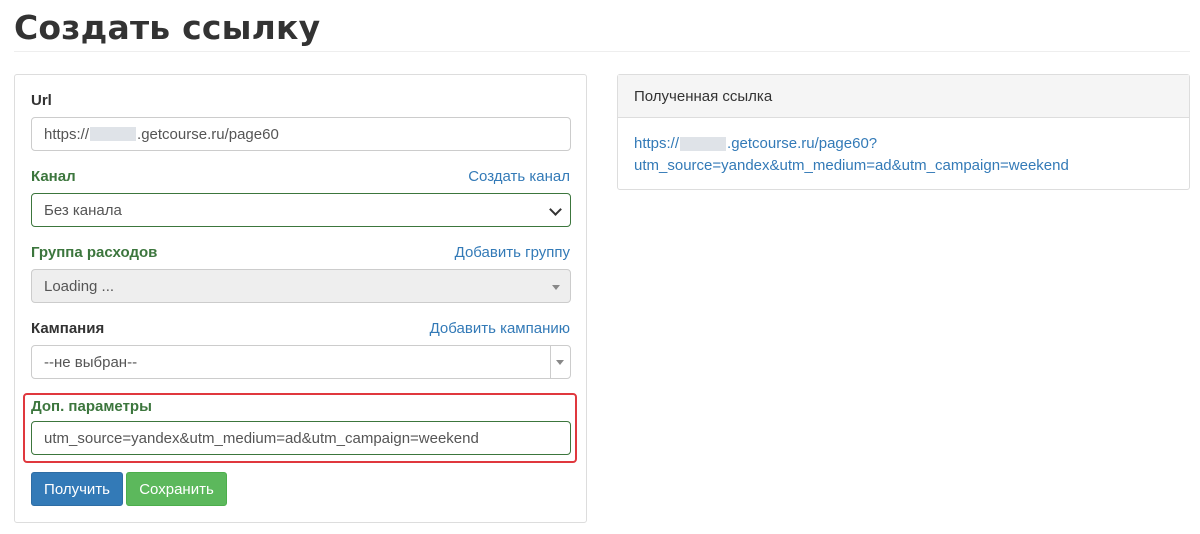 This screenshot has height=534, width=1200. What do you see at coordinates (657, 143) in the screenshot?
I see `result-link-prefix: https://` at bounding box center [657, 143].